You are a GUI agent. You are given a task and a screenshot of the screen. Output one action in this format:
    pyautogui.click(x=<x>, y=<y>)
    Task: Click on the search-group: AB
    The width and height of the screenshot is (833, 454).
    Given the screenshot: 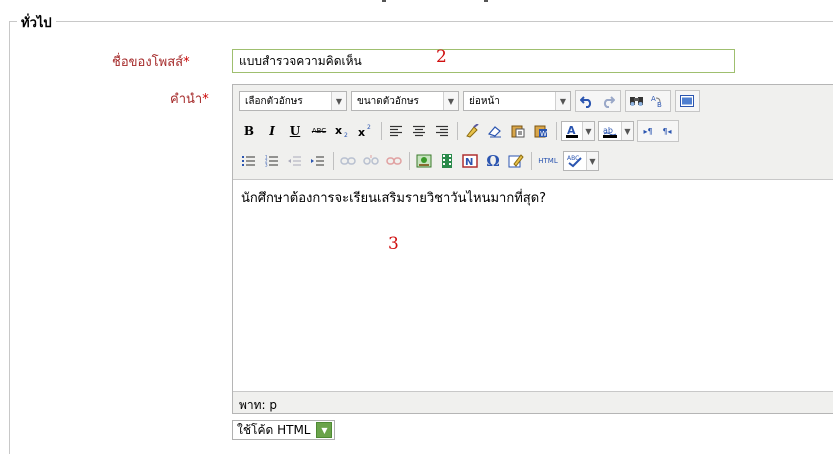 What is the action you would take?
    pyautogui.click(x=648, y=101)
    